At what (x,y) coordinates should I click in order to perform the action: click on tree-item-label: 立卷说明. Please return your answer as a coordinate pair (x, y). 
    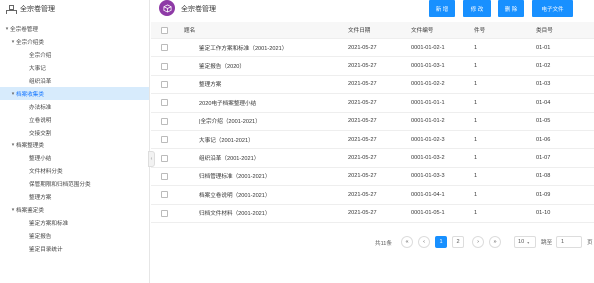
    Looking at the image, I should click on (40, 120).